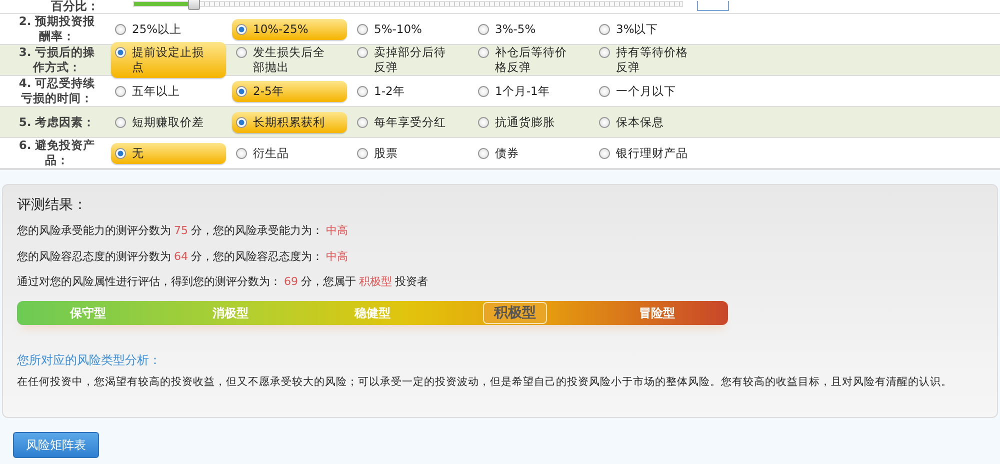  I want to click on answer-option: 银行理财产品, so click(652, 153).